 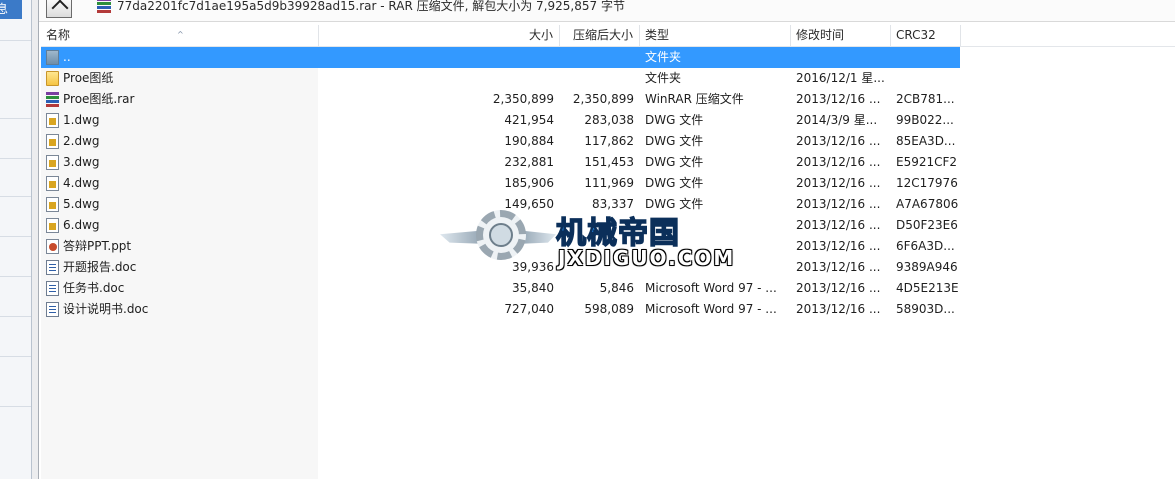 What do you see at coordinates (81, 225) in the screenshot?
I see `file-name: 6.dwg` at bounding box center [81, 225].